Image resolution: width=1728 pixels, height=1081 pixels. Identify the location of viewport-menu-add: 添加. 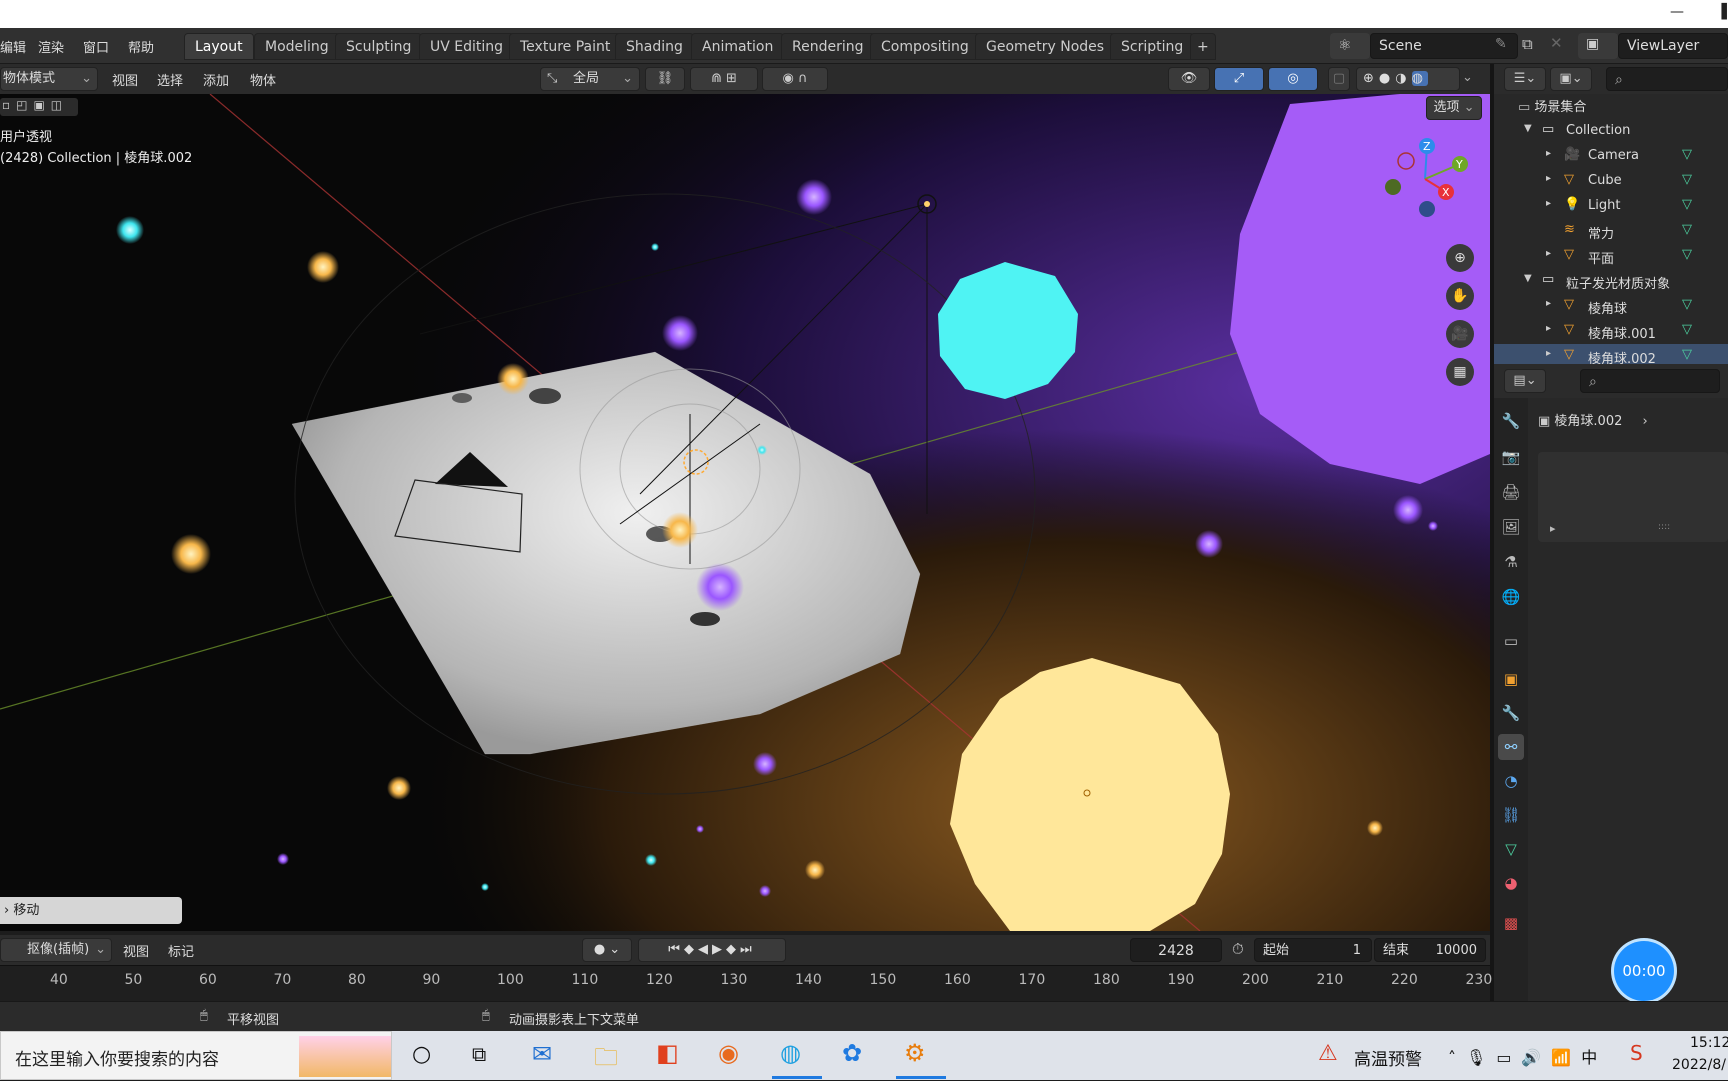
(216, 79).